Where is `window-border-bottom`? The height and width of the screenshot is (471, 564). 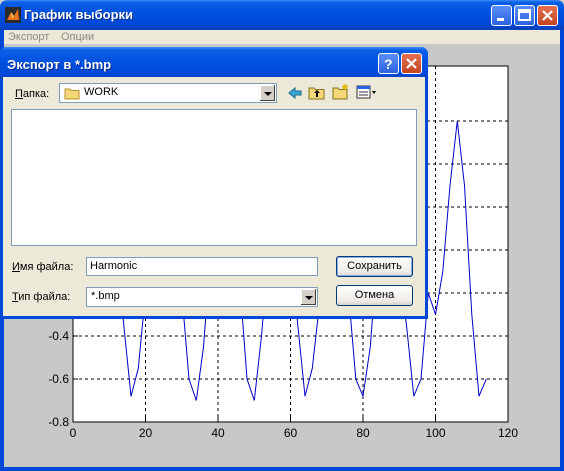 window-border-bottom is located at coordinates (282, 469).